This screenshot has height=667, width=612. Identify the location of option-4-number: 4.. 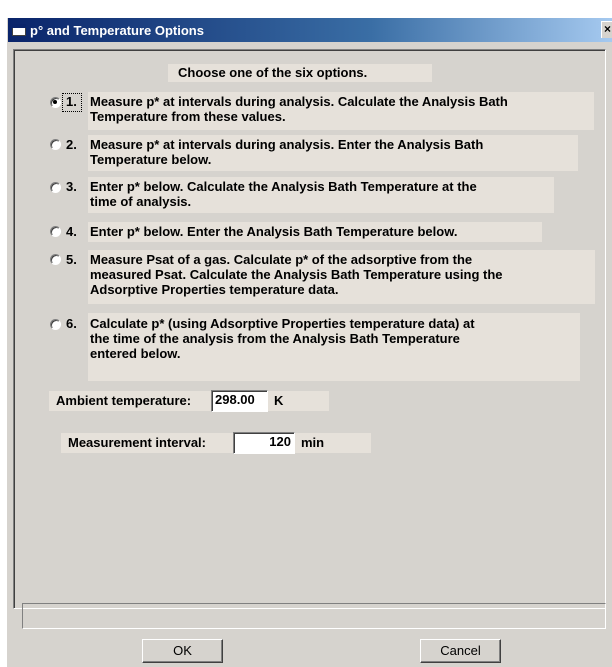
(71, 231).